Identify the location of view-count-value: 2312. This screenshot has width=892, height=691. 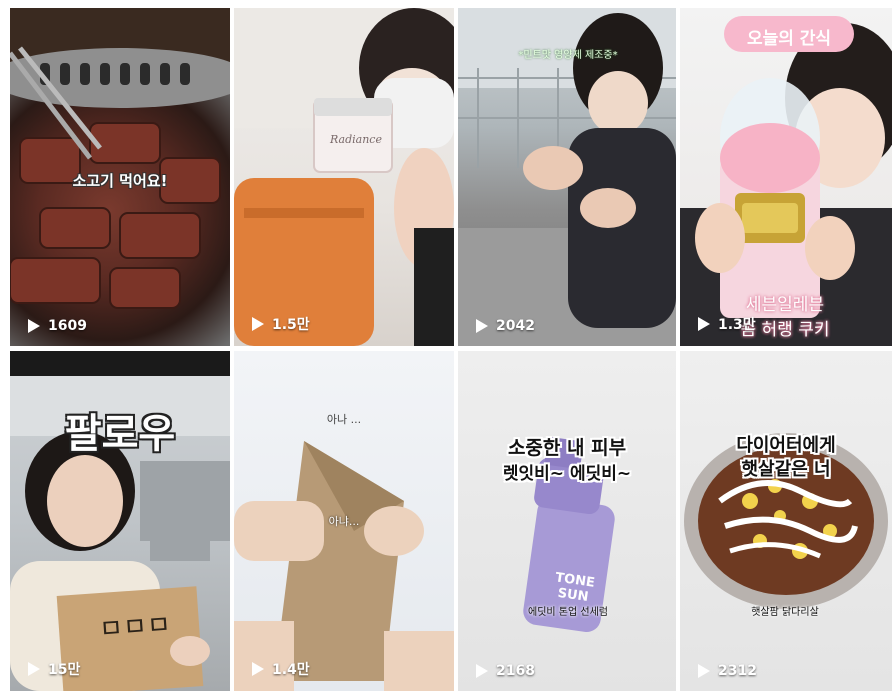
(737, 671).